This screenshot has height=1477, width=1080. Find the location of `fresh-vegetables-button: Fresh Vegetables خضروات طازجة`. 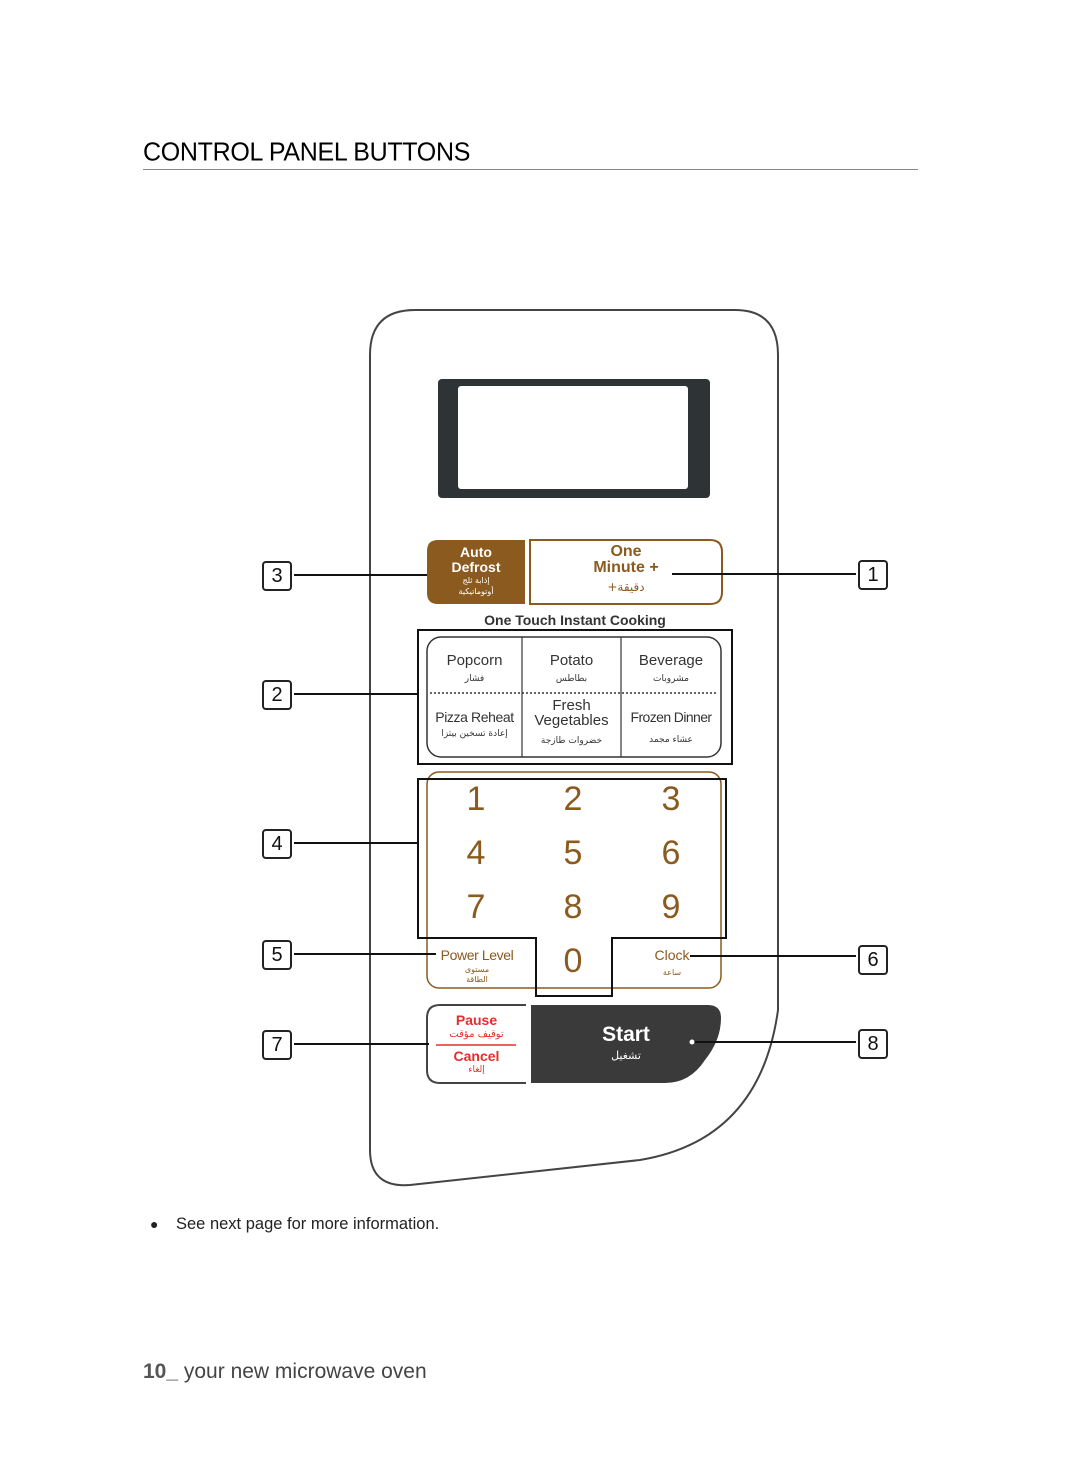

fresh-vegetables-button: Fresh Vegetables خضروات طازجة is located at coordinates (571, 725).